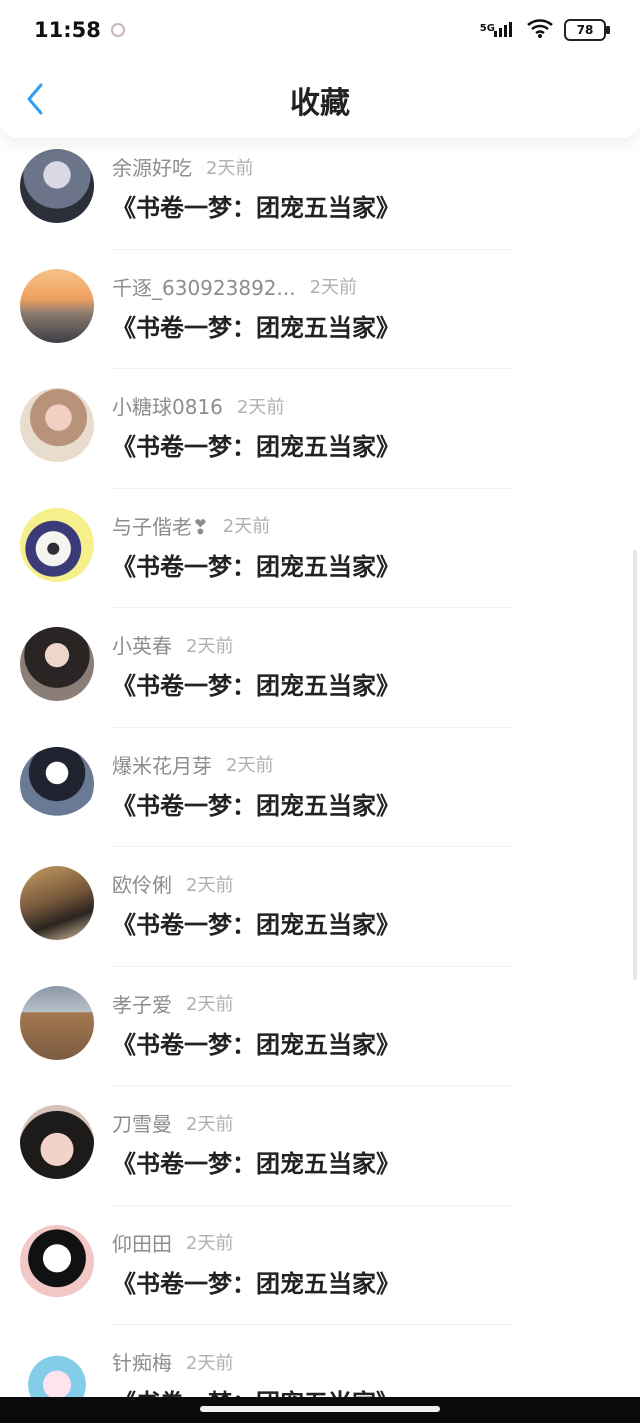 This screenshot has width=640, height=1423. I want to click on list-item: 千逐_630923892... 2天前 《书卷一梦：团宠五当家》, so click(320, 309).